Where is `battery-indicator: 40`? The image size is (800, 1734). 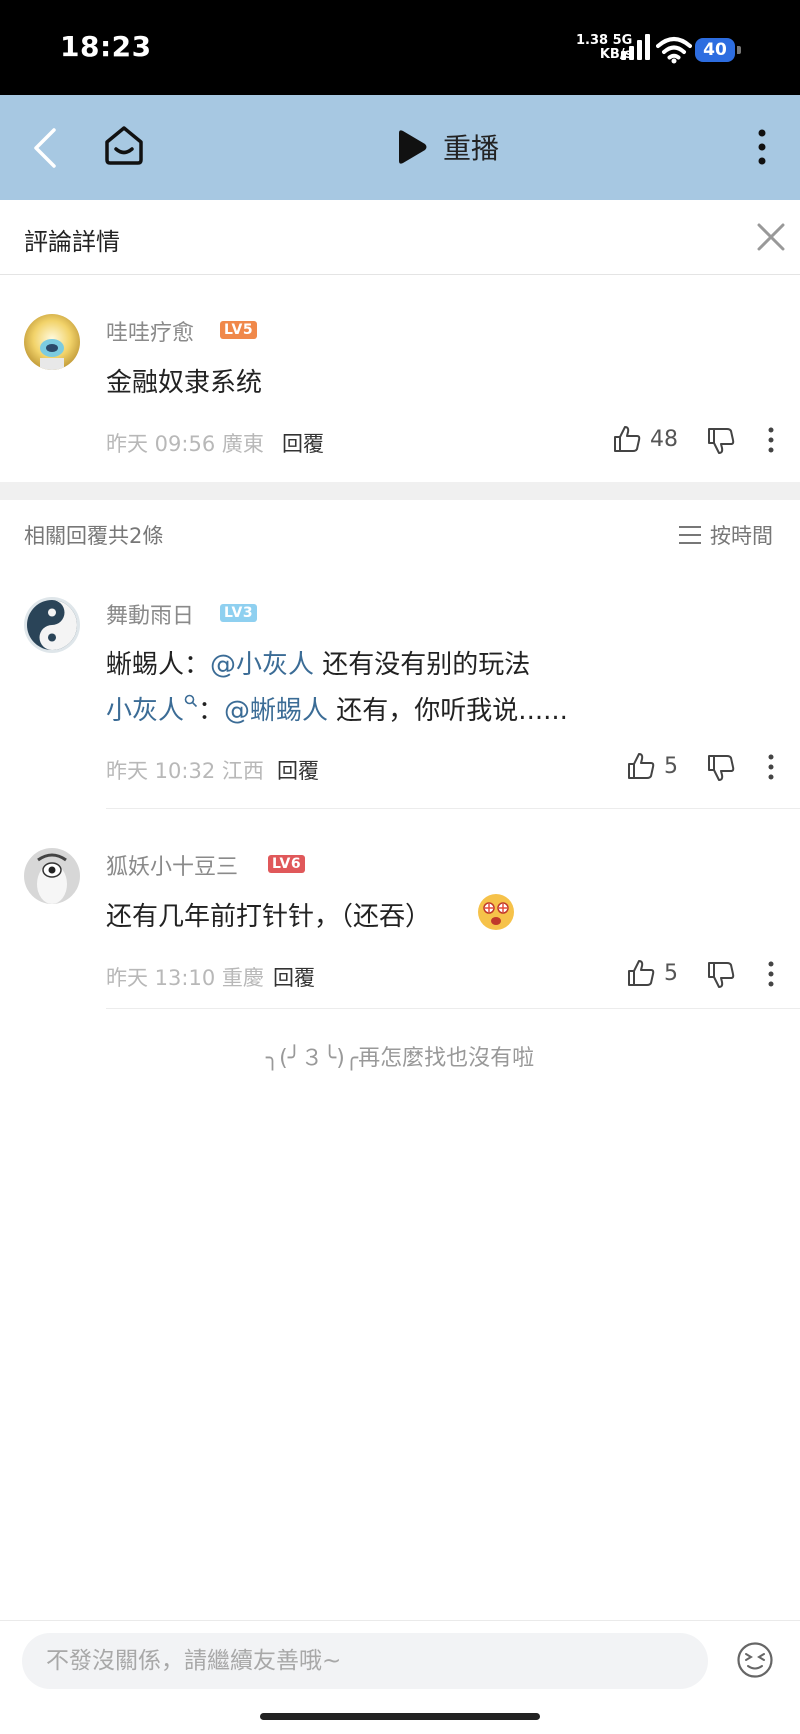 battery-indicator: 40 is located at coordinates (718, 50).